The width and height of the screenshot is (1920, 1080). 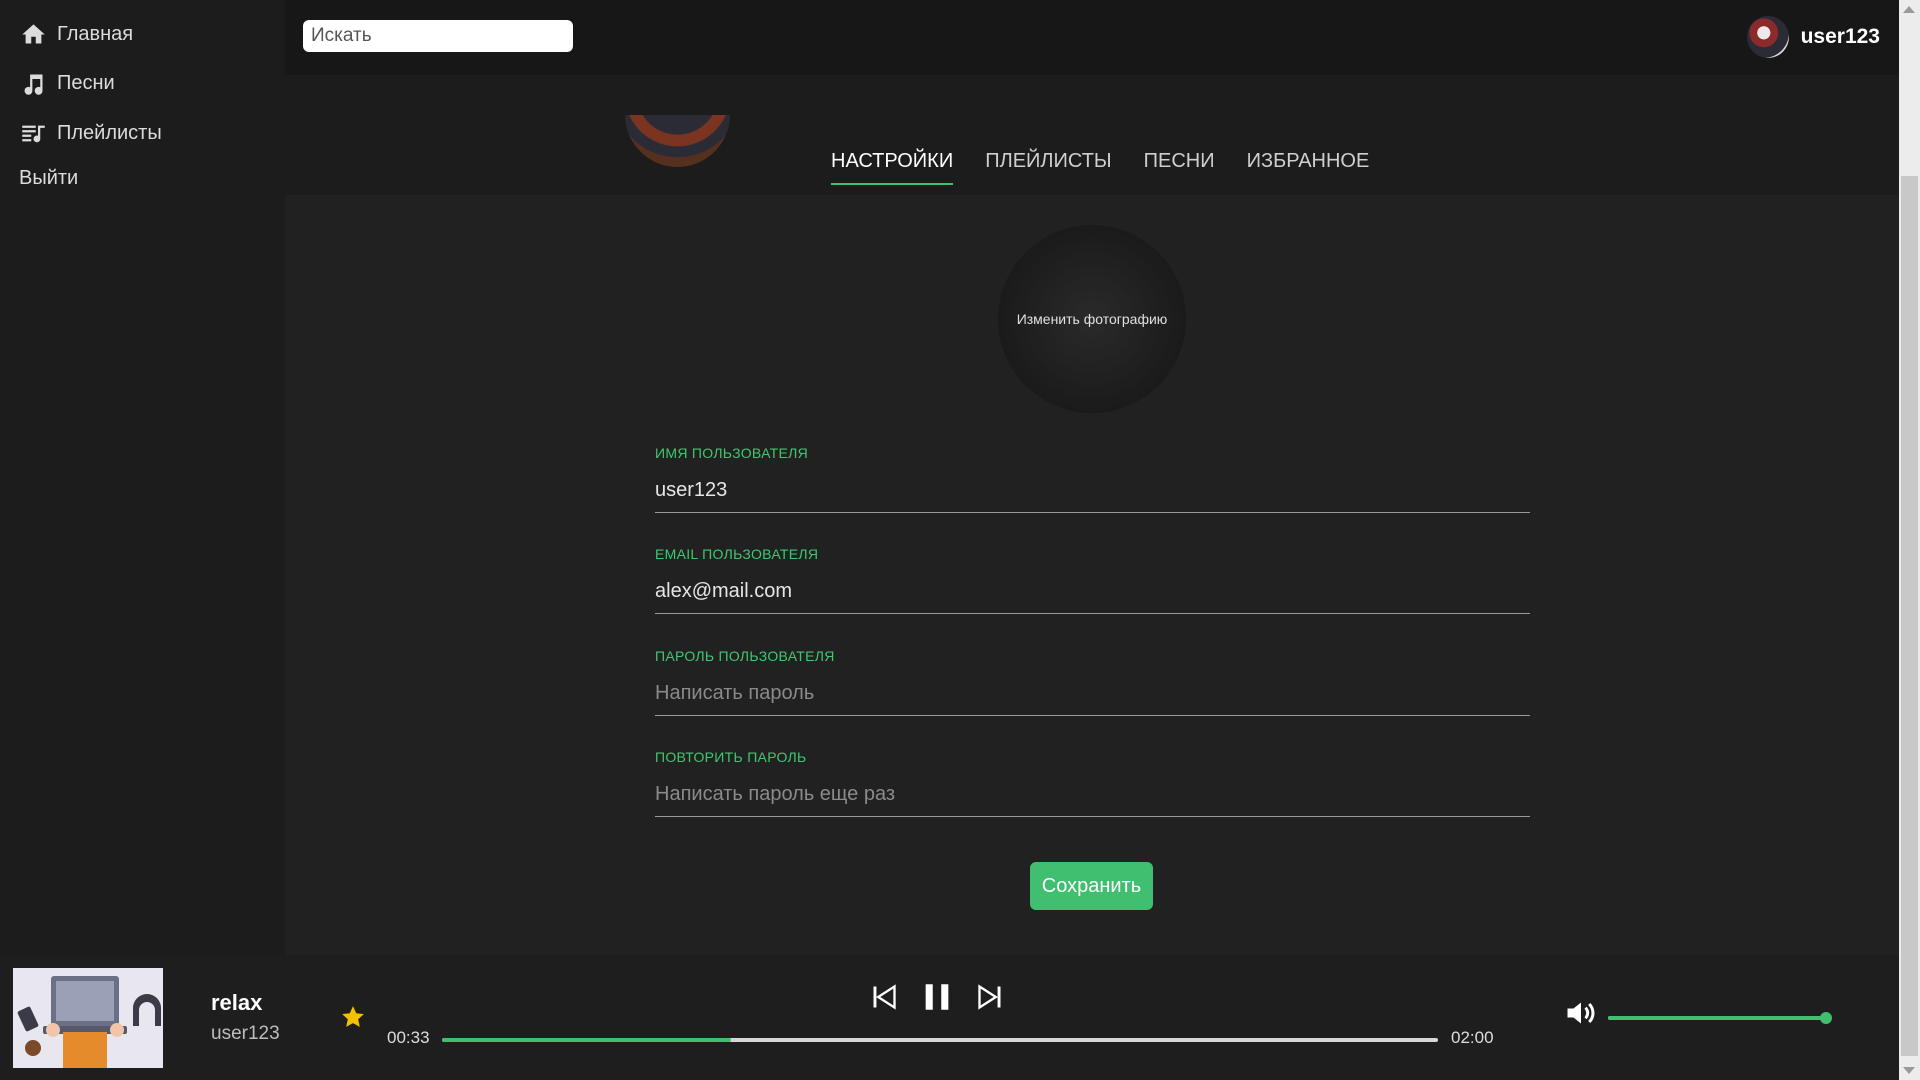 What do you see at coordinates (677, 141) in the screenshot?
I see `profile-avatar` at bounding box center [677, 141].